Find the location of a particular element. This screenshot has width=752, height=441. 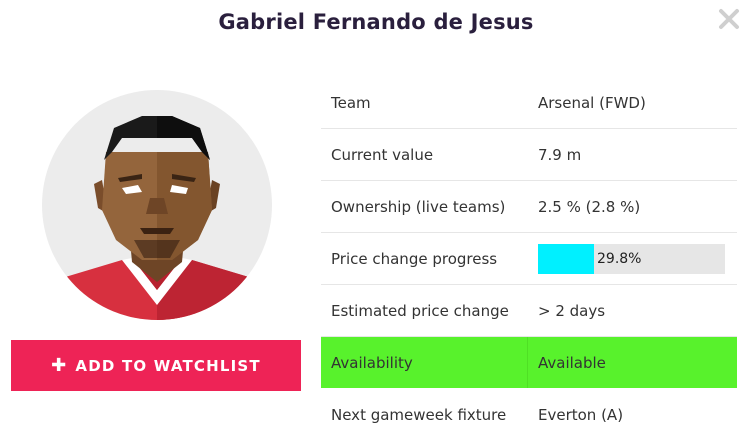

detail-row-availability: Availability Available is located at coordinates (529, 363).